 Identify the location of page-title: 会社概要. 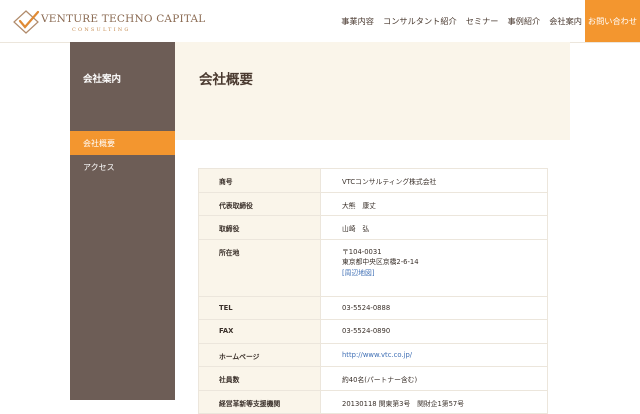
(226, 80).